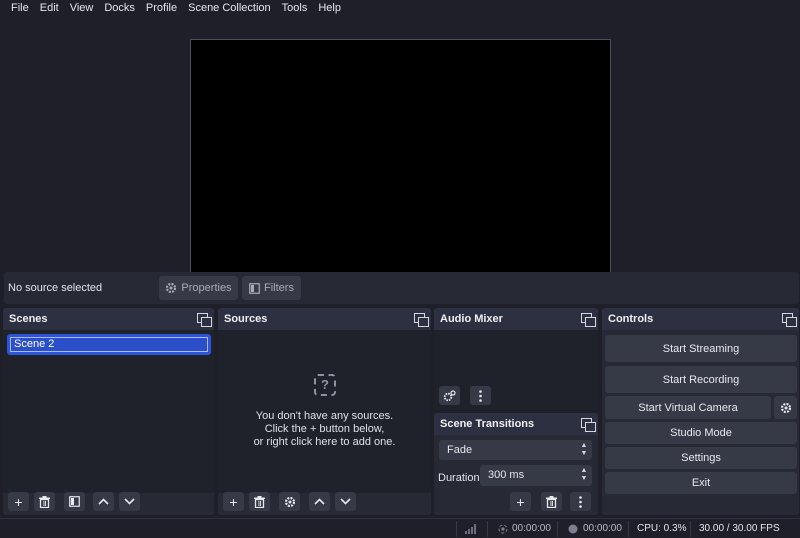  I want to click on audio-mixer-title: Audio Mixer, so click(471, 319).